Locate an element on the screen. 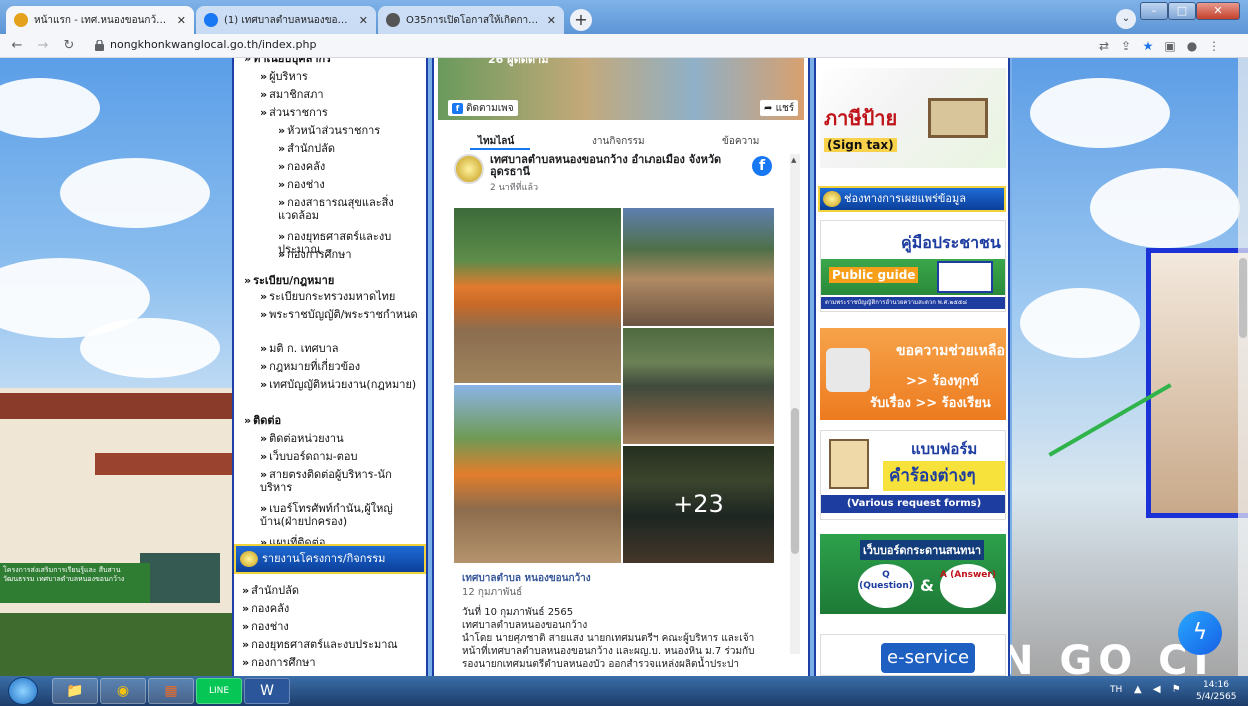 This screenshot has width=1248, height=706. report-item: » กองคลัง is located at coordinates (334, 608).